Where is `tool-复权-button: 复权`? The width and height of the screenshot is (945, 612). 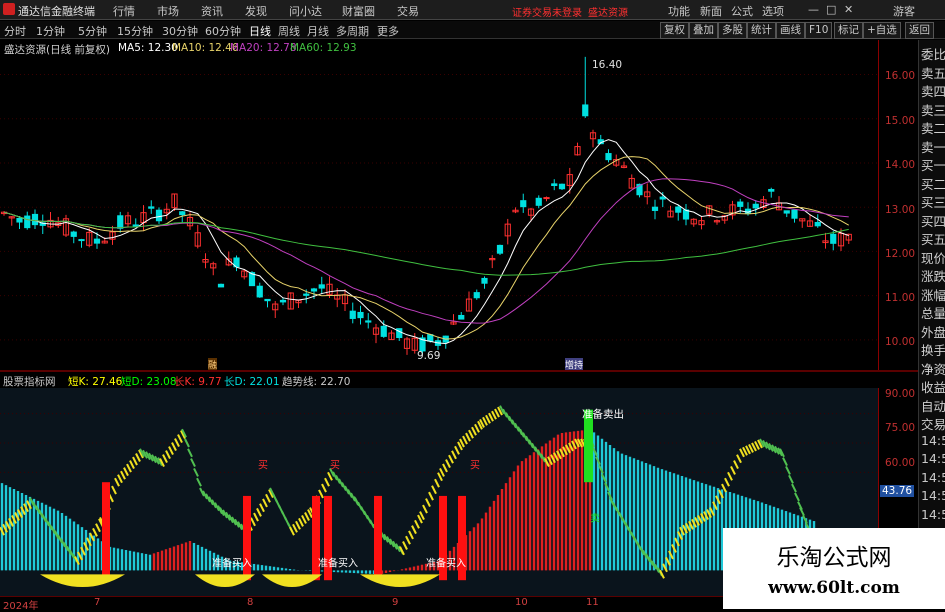 tool-复权-button: 复权 is located at coordinates (674, 30).